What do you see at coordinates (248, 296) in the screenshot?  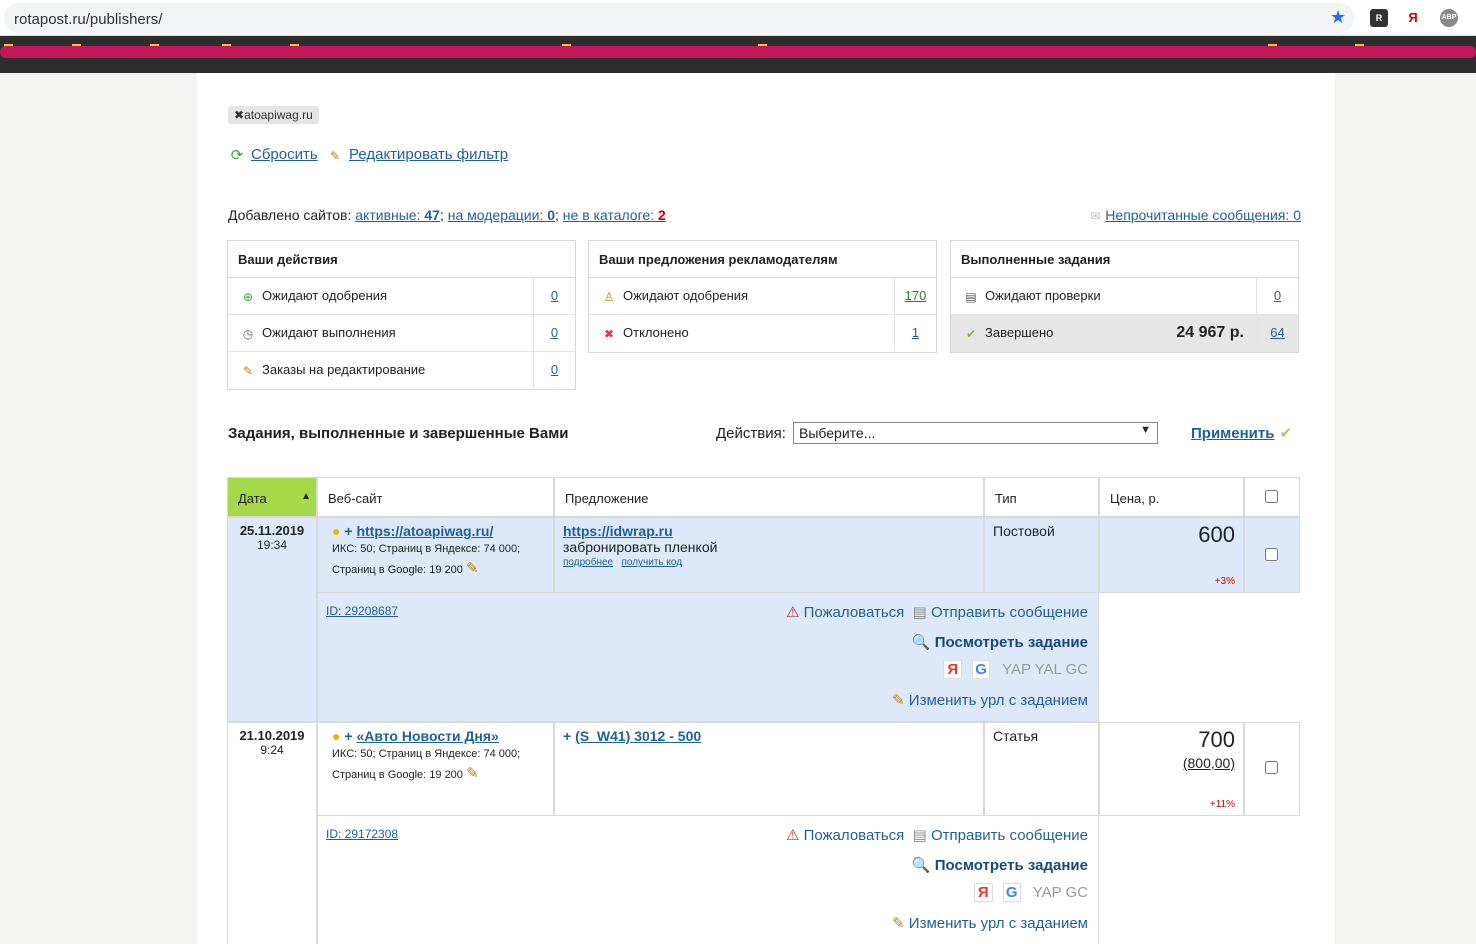 I see `plus-circle-icon: ⊕` at bounding box center [248, 296].